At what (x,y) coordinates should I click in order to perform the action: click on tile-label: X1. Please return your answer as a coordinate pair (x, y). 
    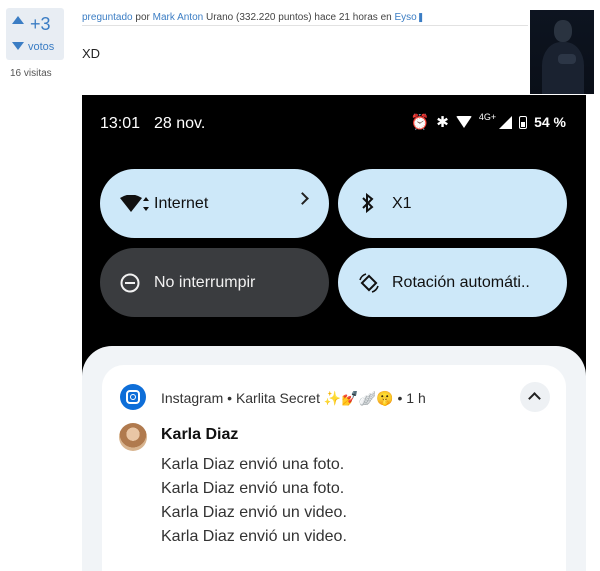
    Looking at the image, I should click on (402, 203).